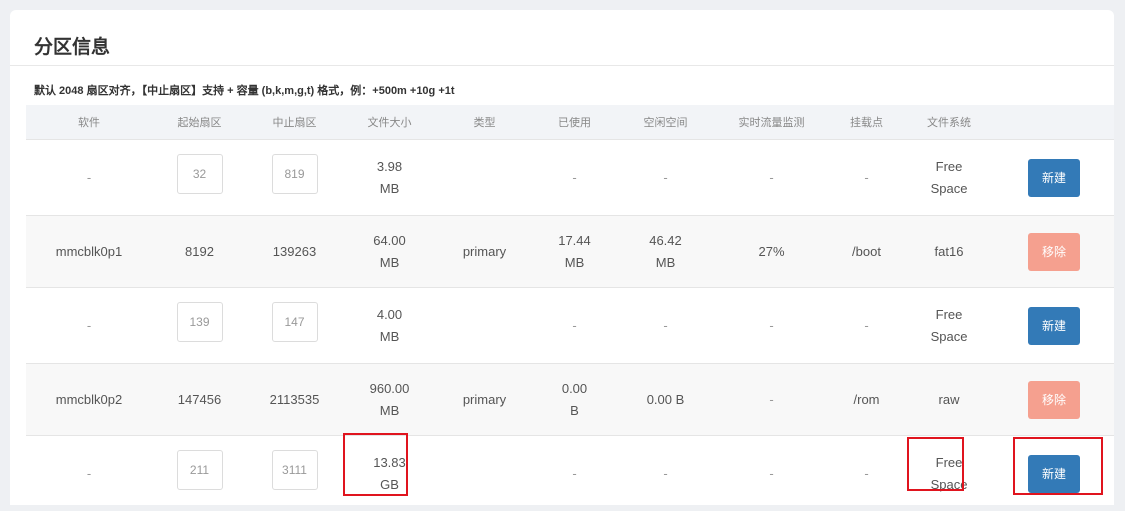 The image size is (1125, 511). What do you see at coordinates (199, 252) in the screenshot?
I see `cell-start-sector: 8192` at bounding box center [199, 252].